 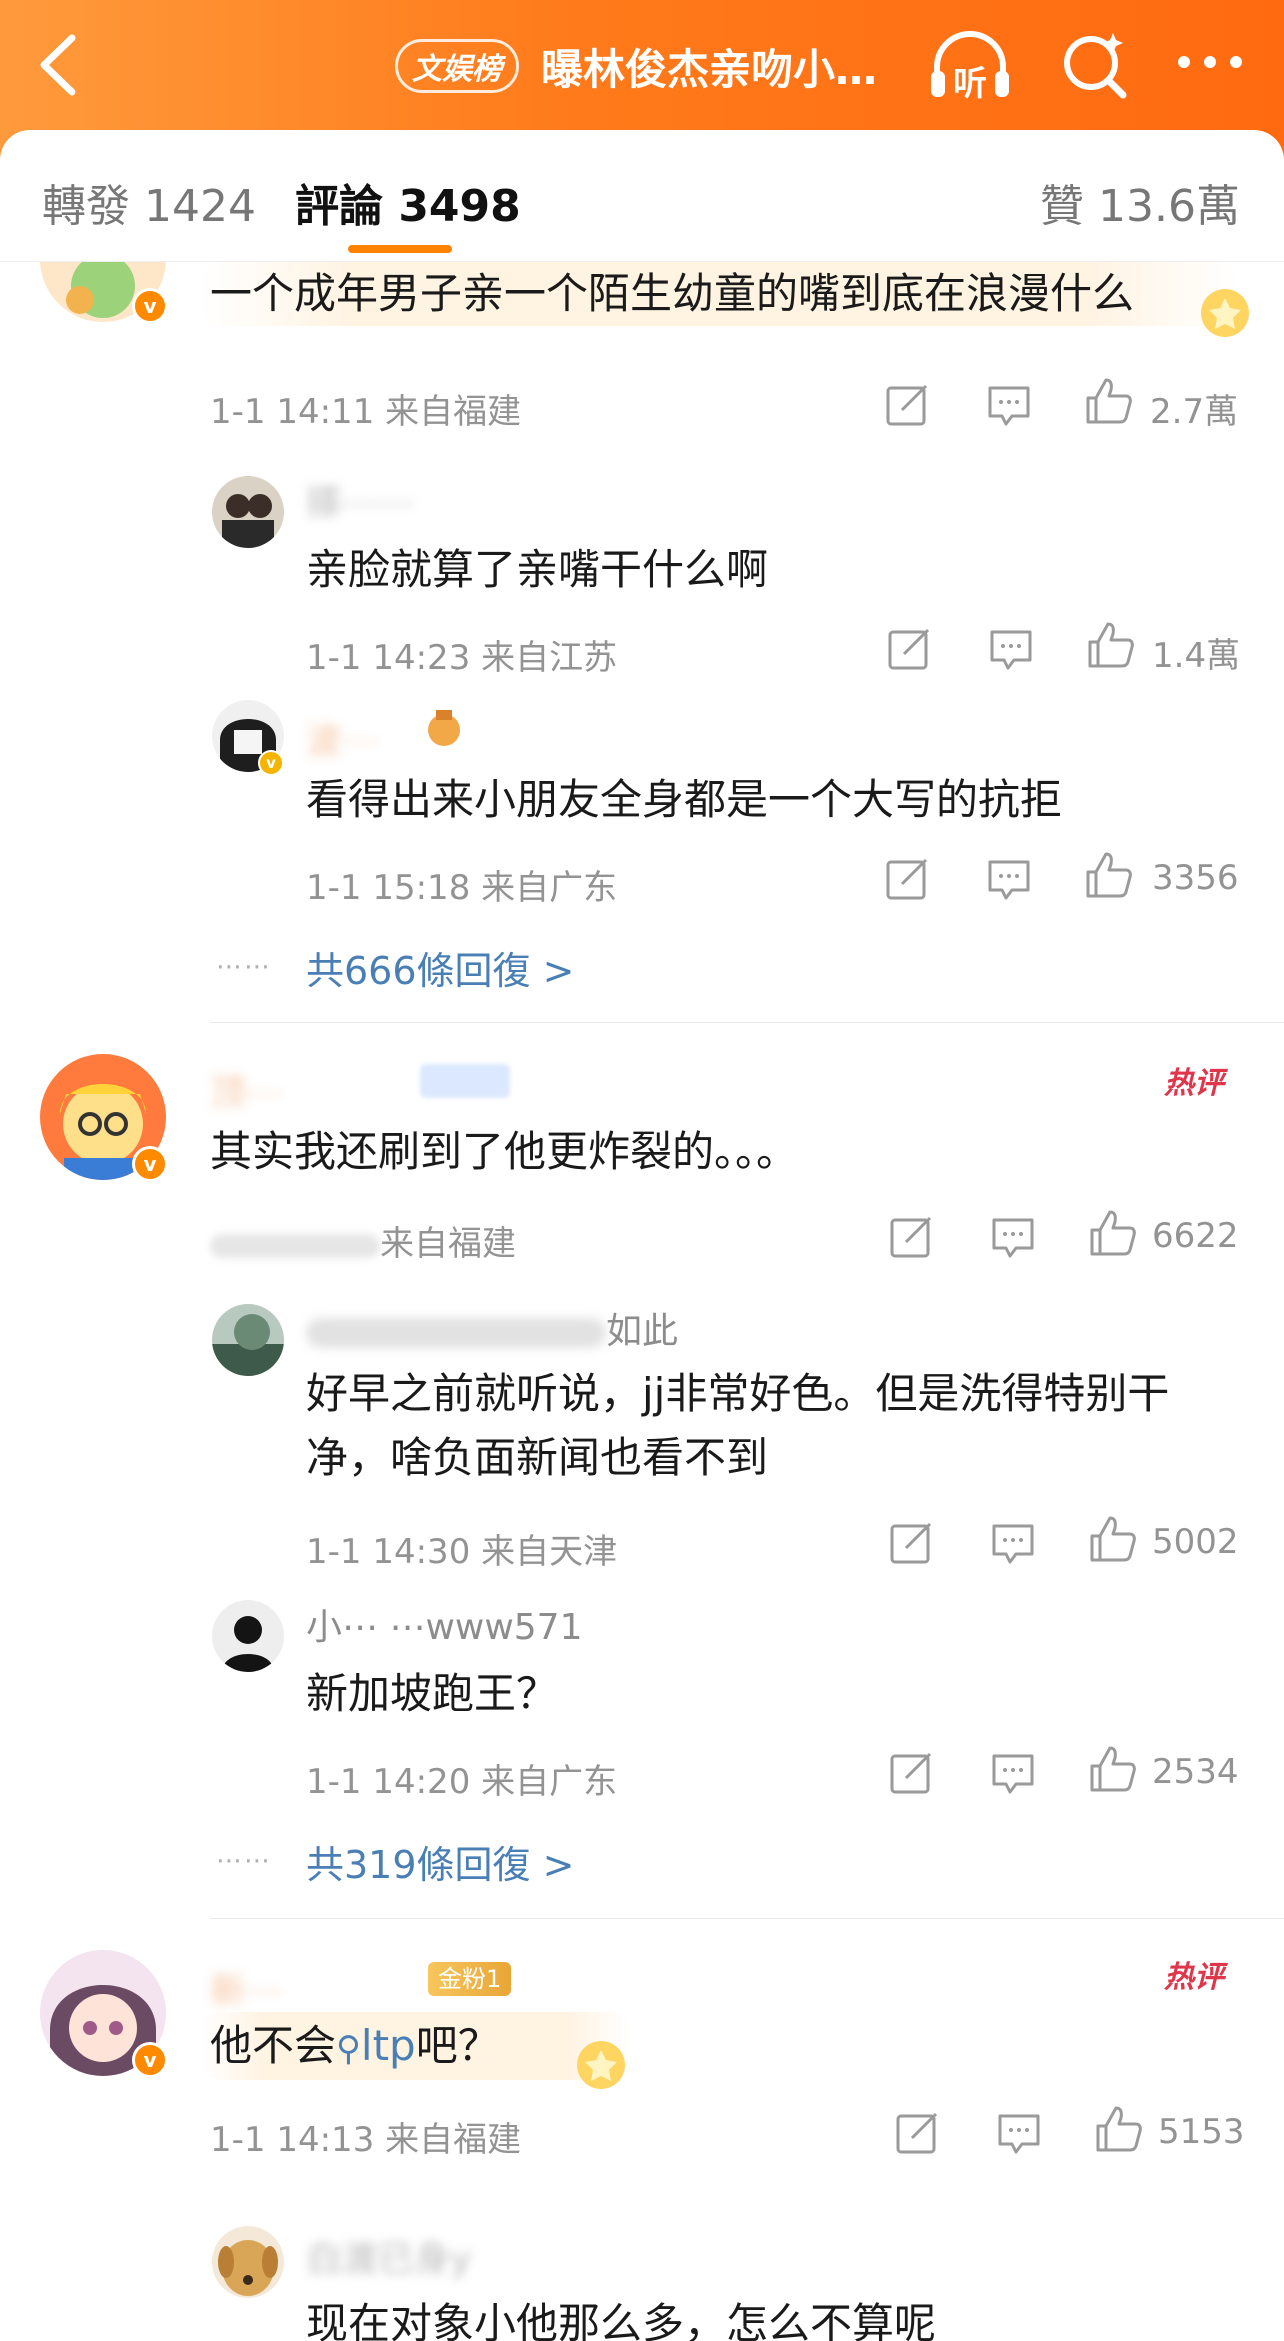 What do you see at coordinates (444, 1624) in the screenshot?
I see `reply-username: 小⋯ ⋯www571` at bounding box center [444, 1624].